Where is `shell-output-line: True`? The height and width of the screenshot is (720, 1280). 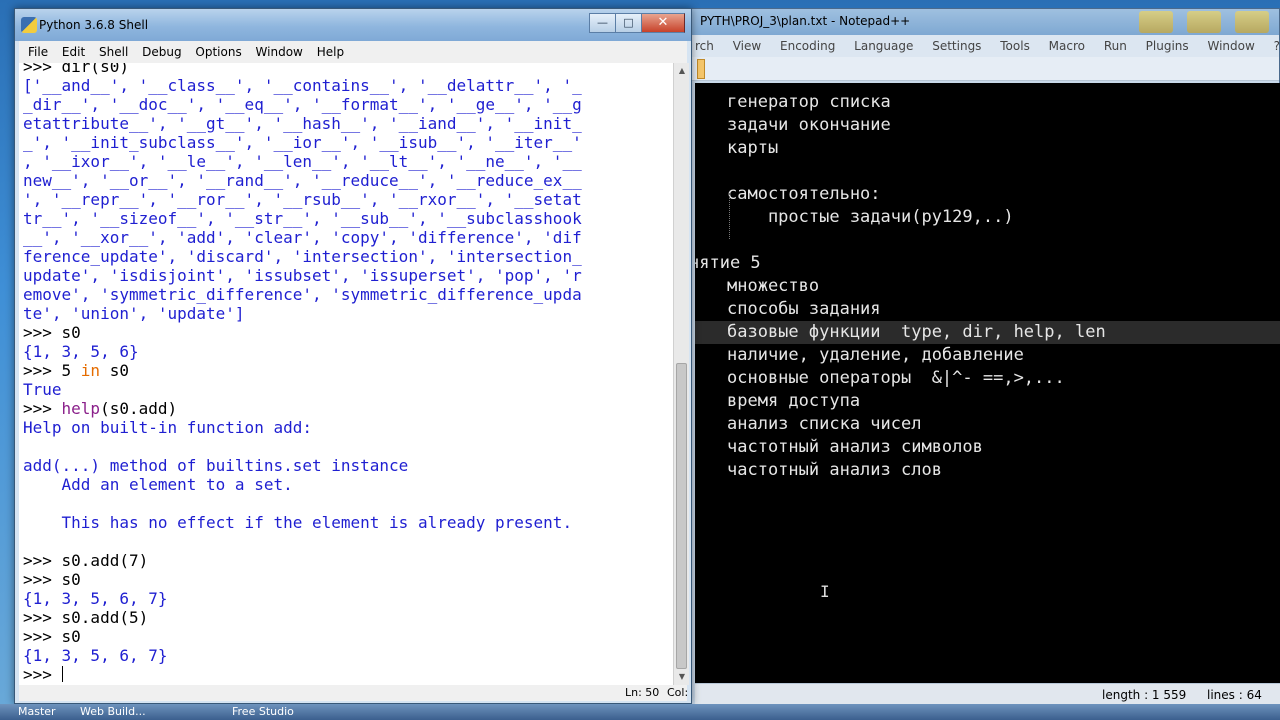
shell-output-line: True is located at coordinates (42, 389).